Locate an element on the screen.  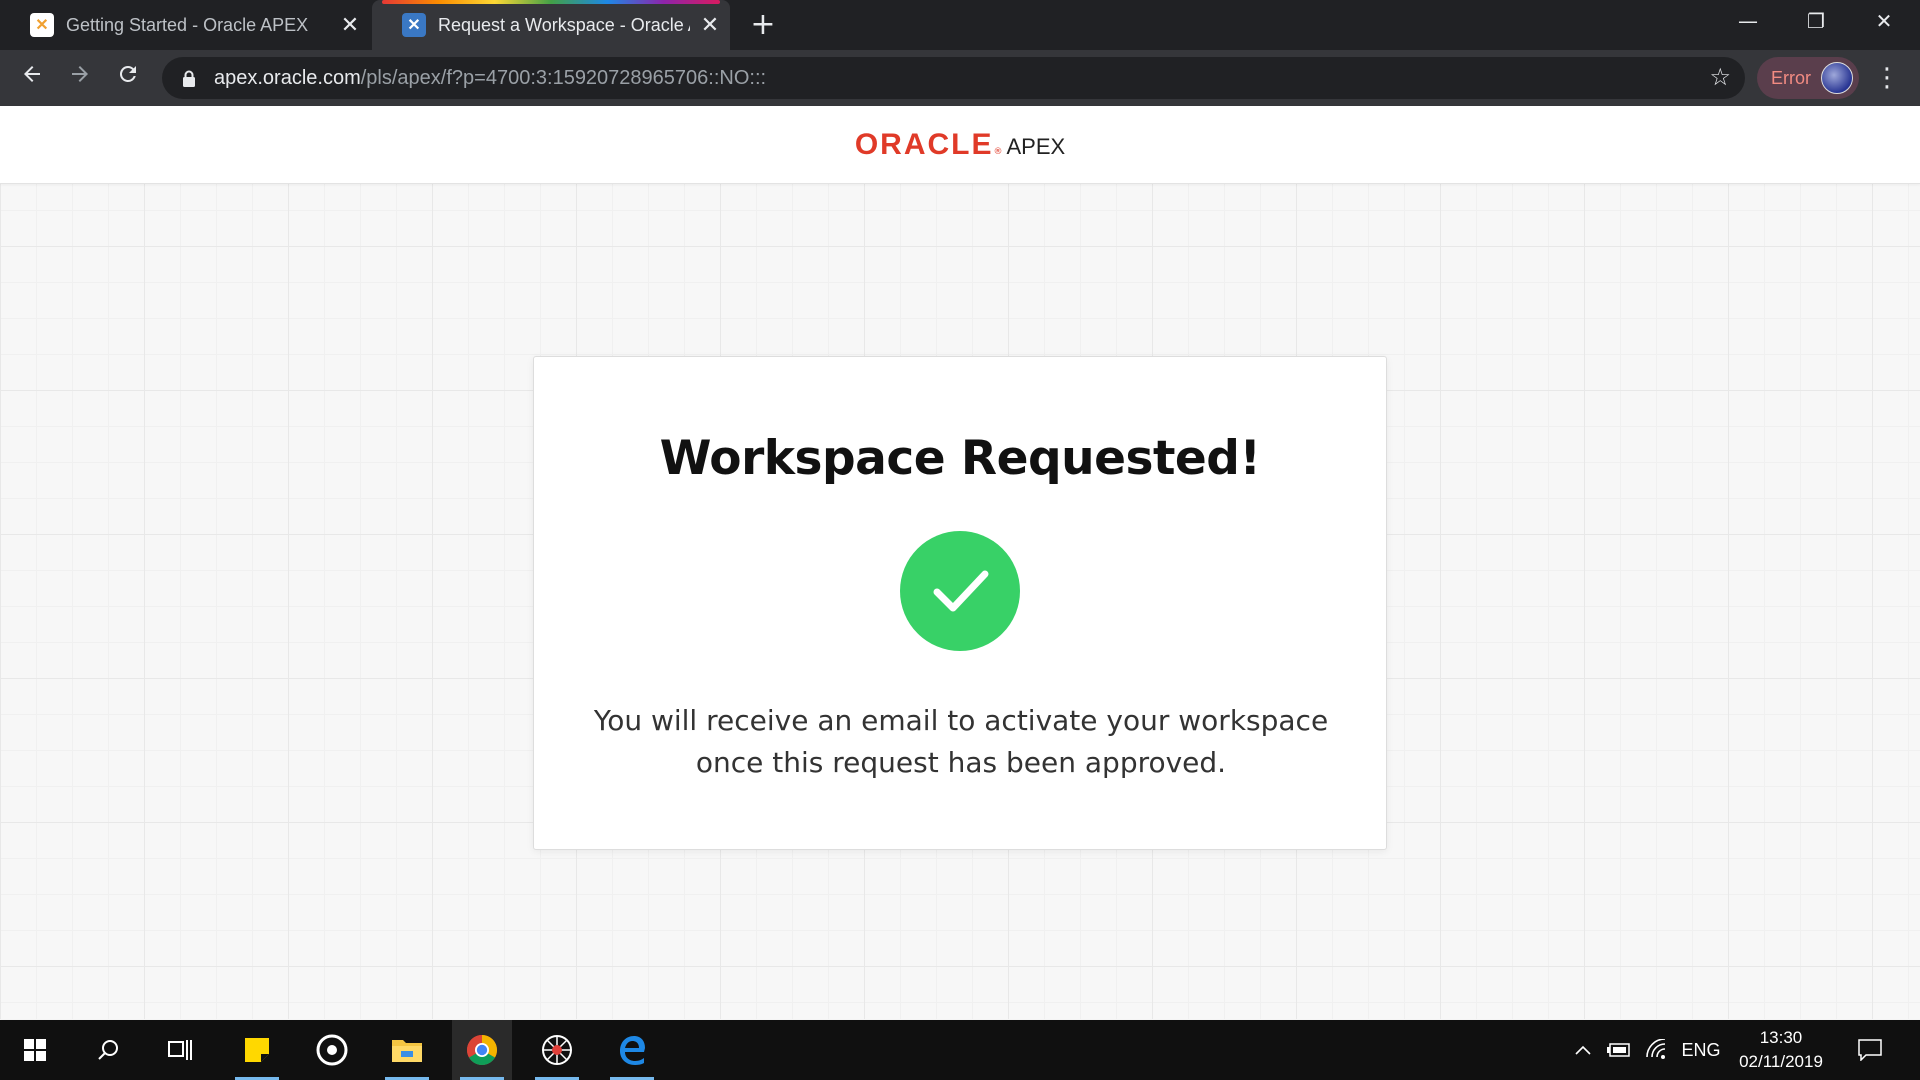
windows-start-icon is located at coordinates (35, 1050).